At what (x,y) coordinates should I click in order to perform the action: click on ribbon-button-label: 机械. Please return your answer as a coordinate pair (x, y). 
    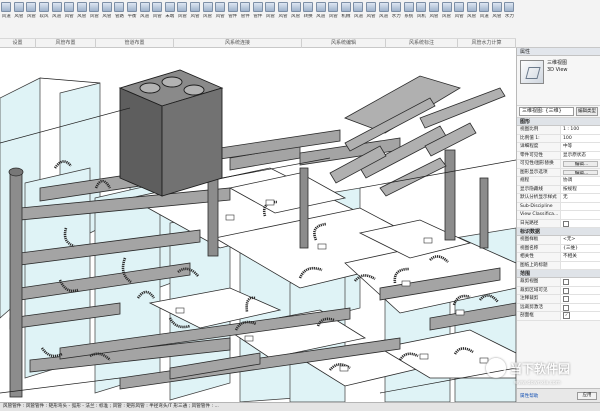
    Looking at the image, I should click on (346, 16).